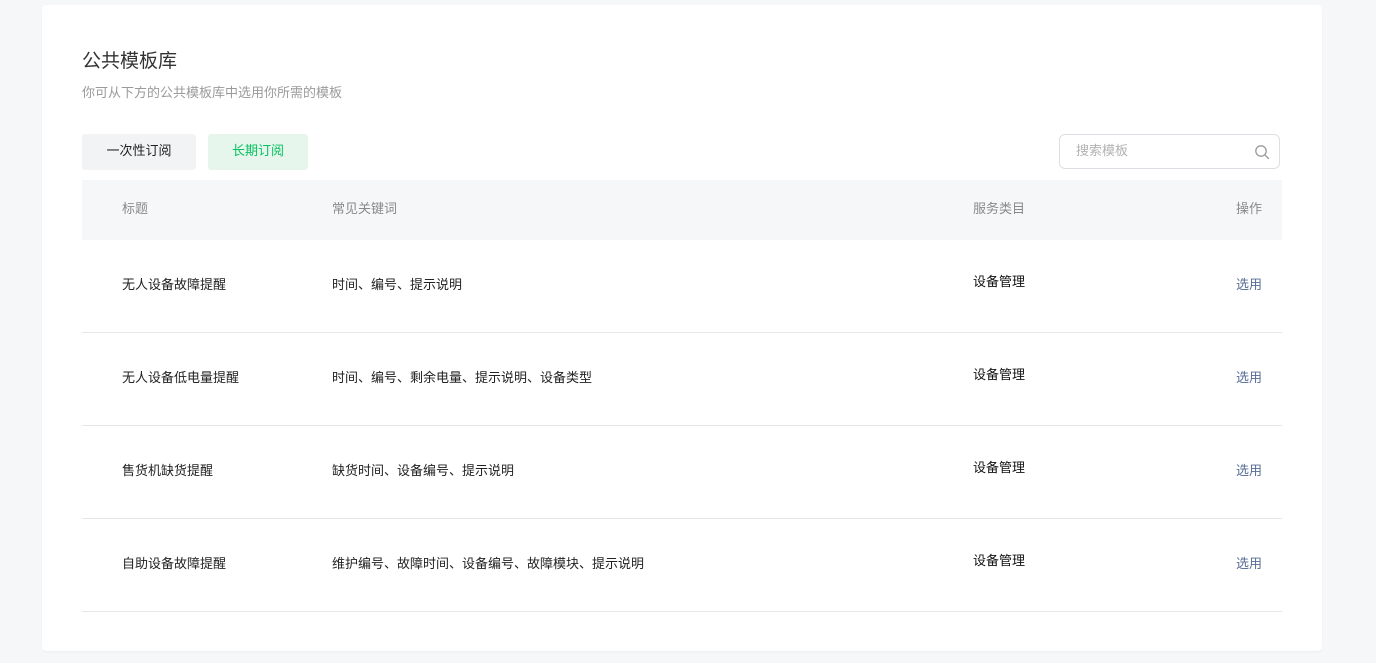 This screenshot has height=663, width=1376. Describe the element at coordinates (1262, 152) in the screenshot. I see `search-icon` at that location.